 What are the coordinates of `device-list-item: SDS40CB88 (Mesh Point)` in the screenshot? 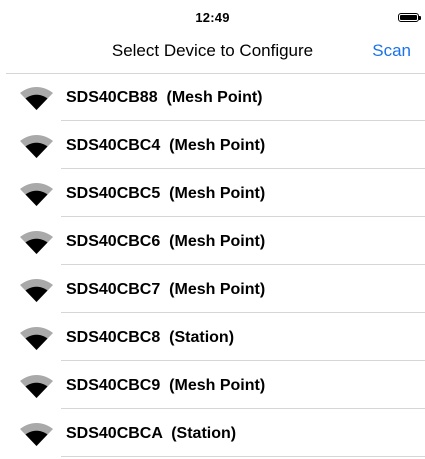 It's located at (212, 97).